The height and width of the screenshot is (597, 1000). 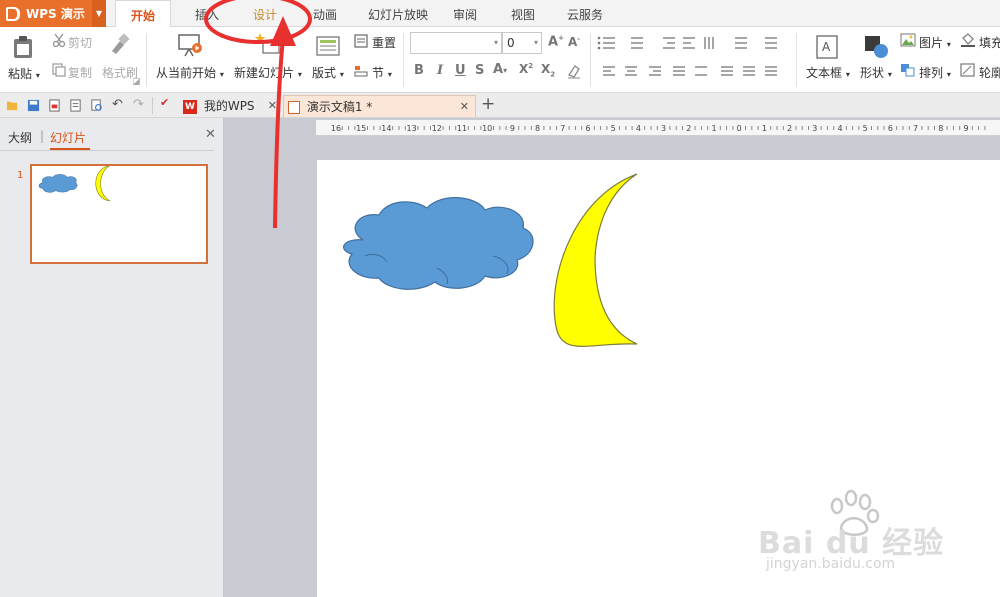 I want to click on font-color-icon: A▾, so click(x=500, y=69).